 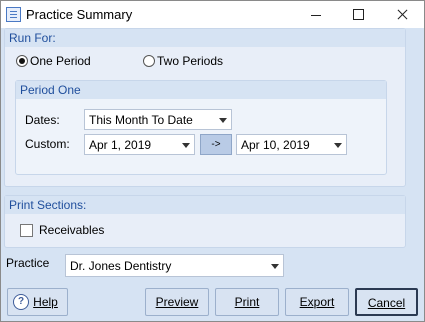 What do you see at coordinates (190, 61) in the screenshot?
I see `two-periods-label: Two Periods` at bounding box center [190, 61].